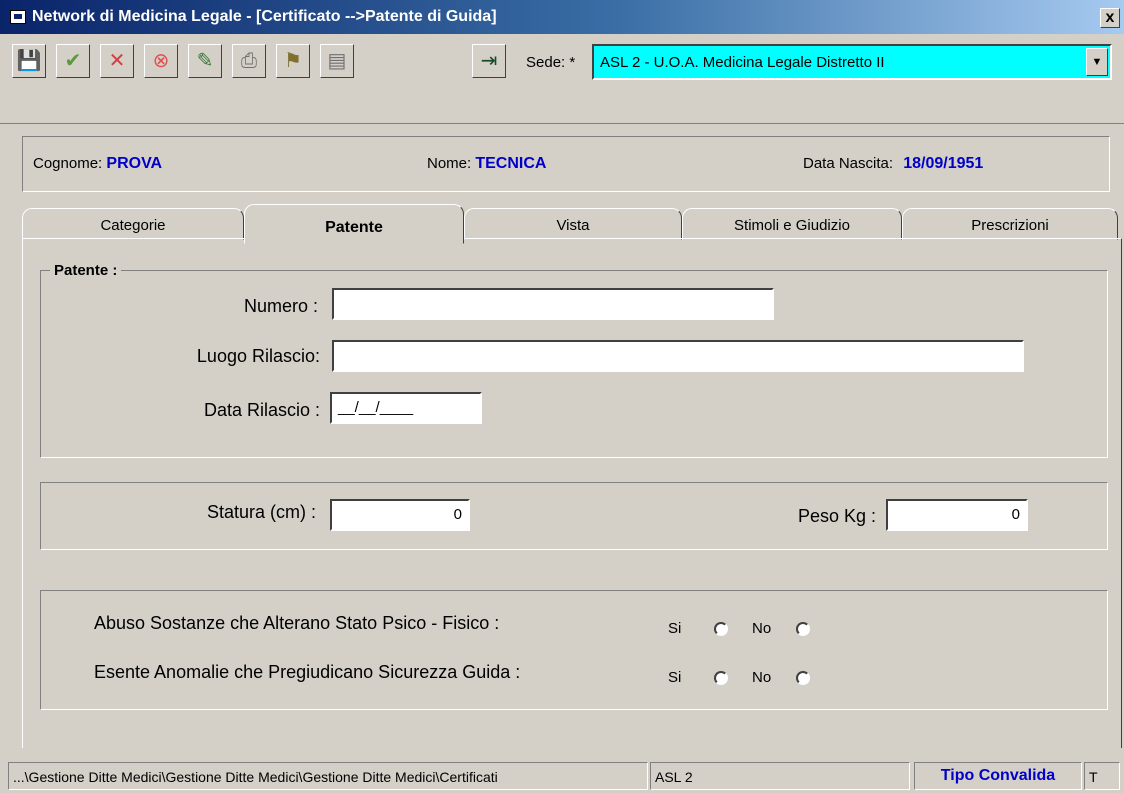 The image size is (1124, 793). I want to click on app-icon, so click(18, 17).